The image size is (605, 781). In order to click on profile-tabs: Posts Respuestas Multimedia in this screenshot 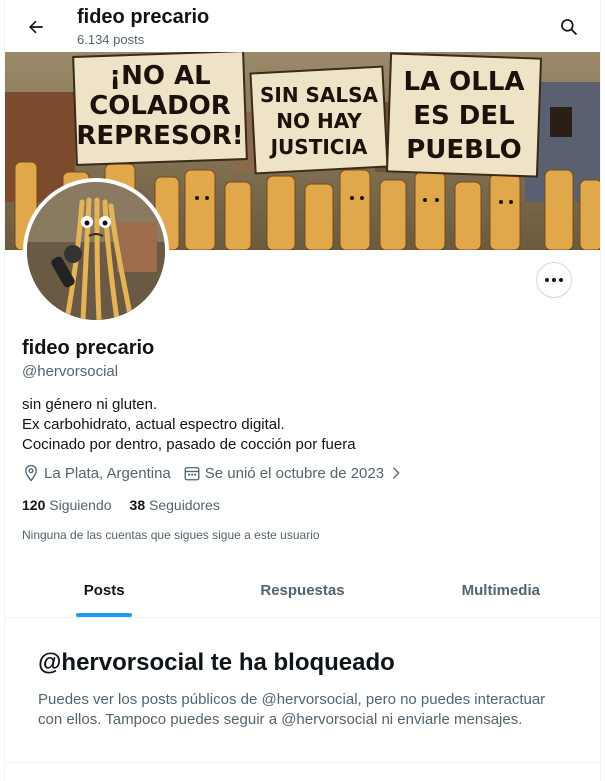, I will do `click(302, 590)`.